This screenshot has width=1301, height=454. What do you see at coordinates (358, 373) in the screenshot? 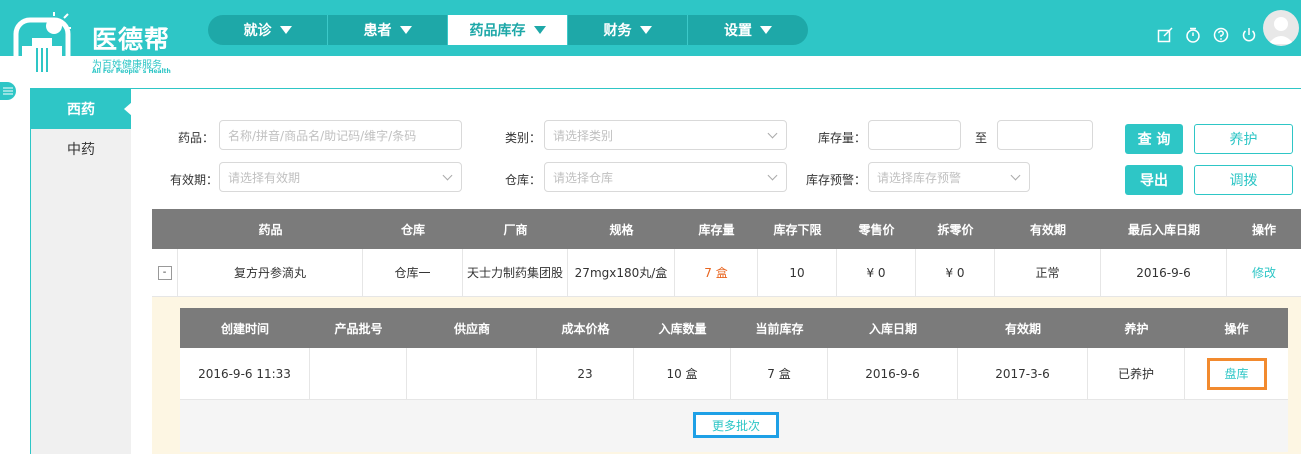
I see `cell-batch` at bounding box center [358, 373].